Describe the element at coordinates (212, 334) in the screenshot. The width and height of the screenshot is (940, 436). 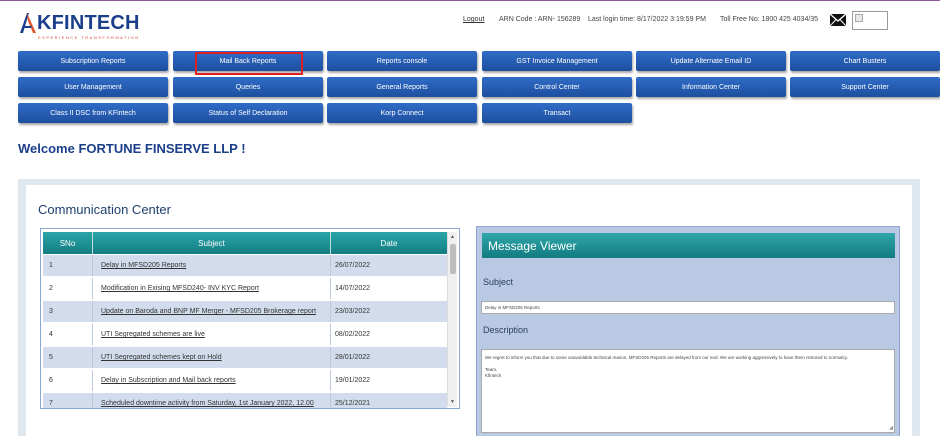
I see `cell-subject-link: UTI Segregated schemes are live` at that location.